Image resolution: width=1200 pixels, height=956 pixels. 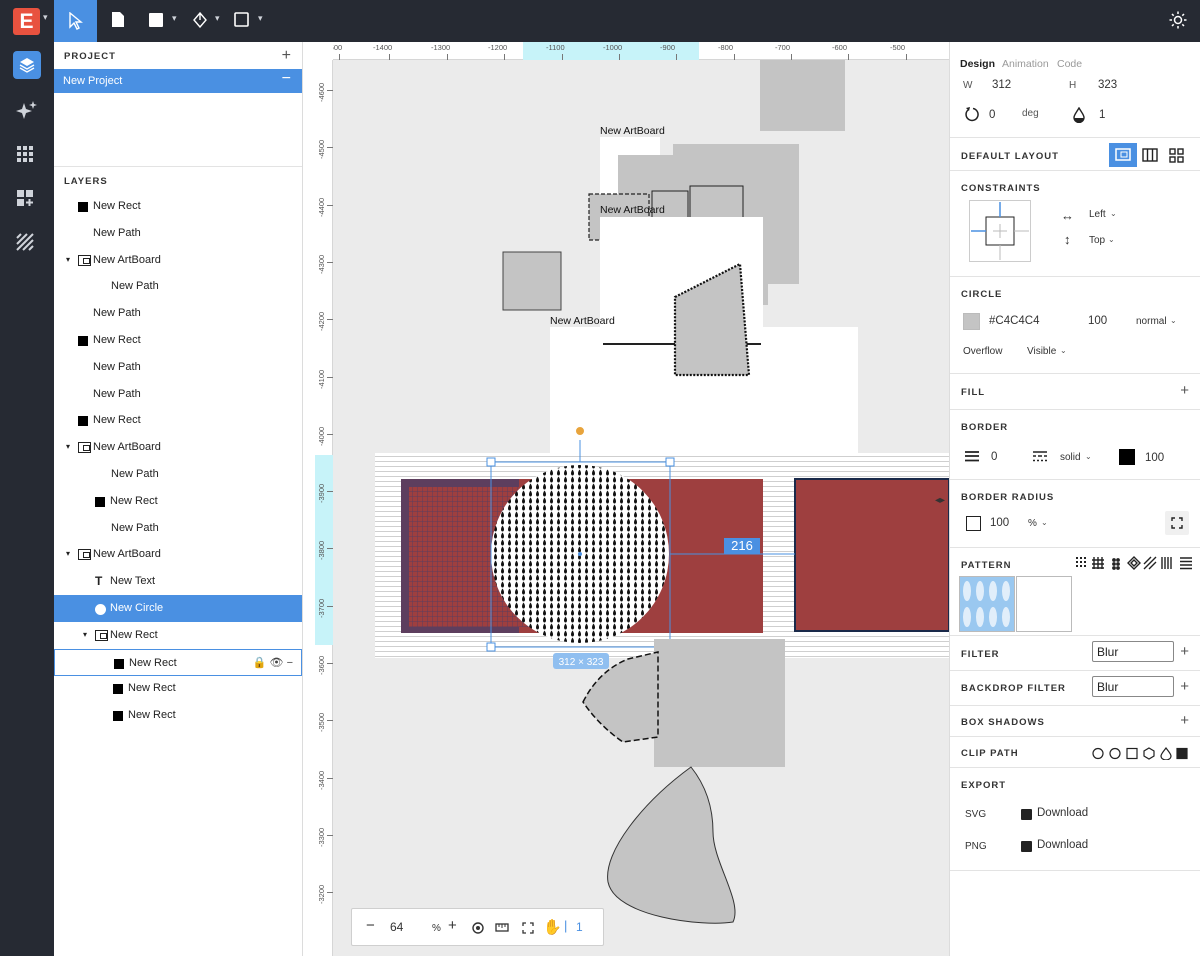 I want to click on circle-color-swatch, so click(x=971, y=321).